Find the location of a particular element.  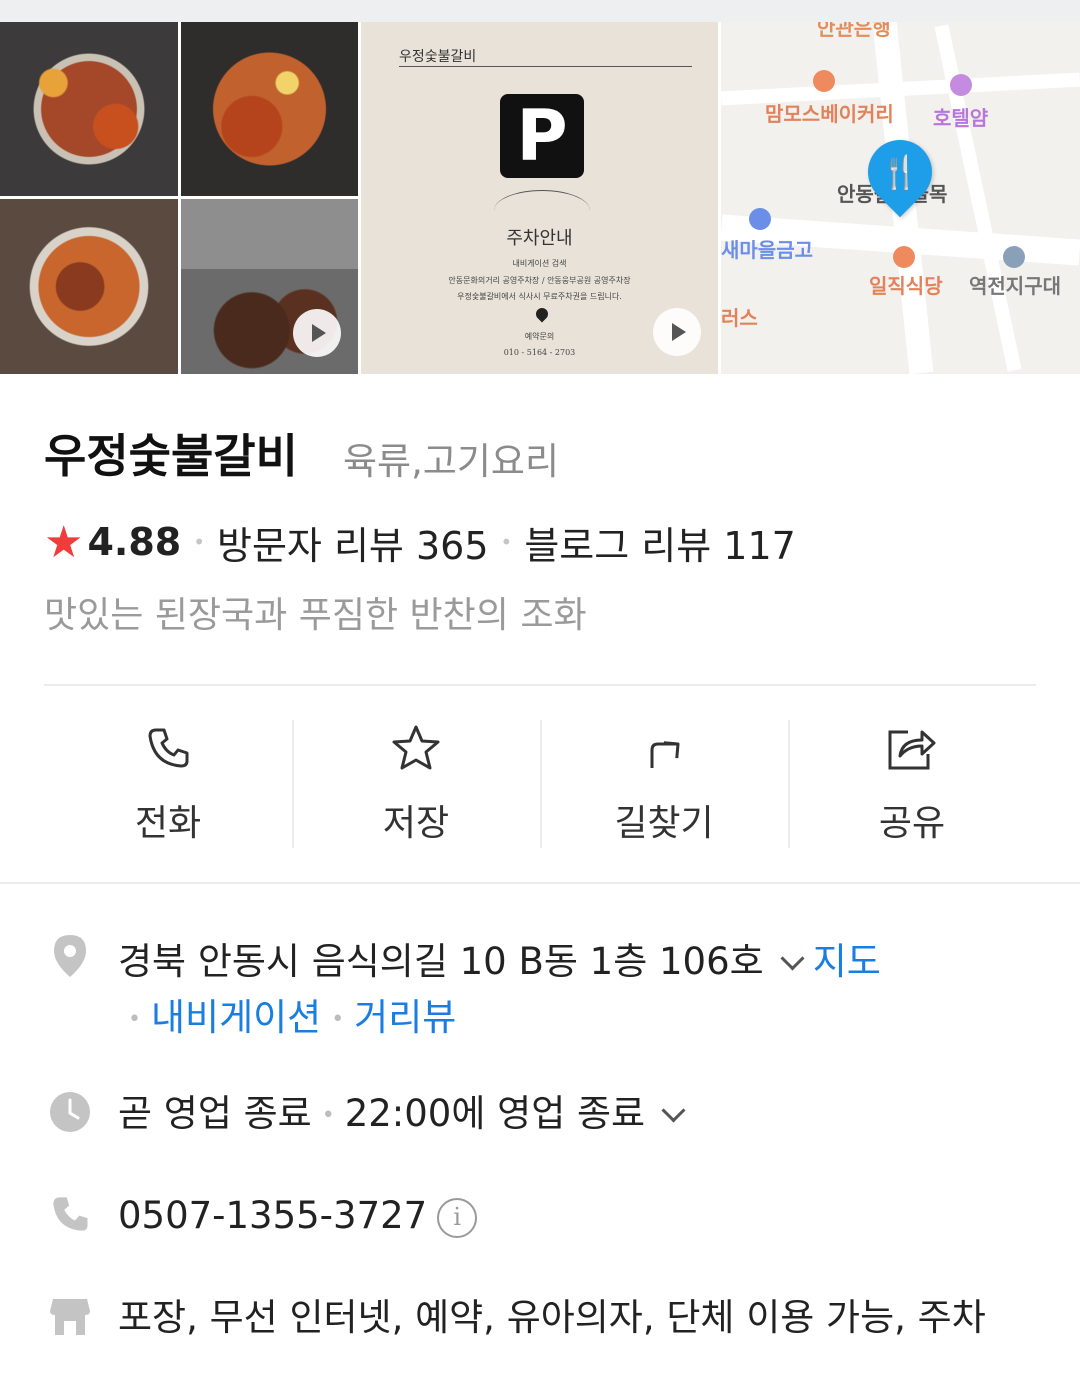

share-label: 공유 is located at coordinates (912, 823).